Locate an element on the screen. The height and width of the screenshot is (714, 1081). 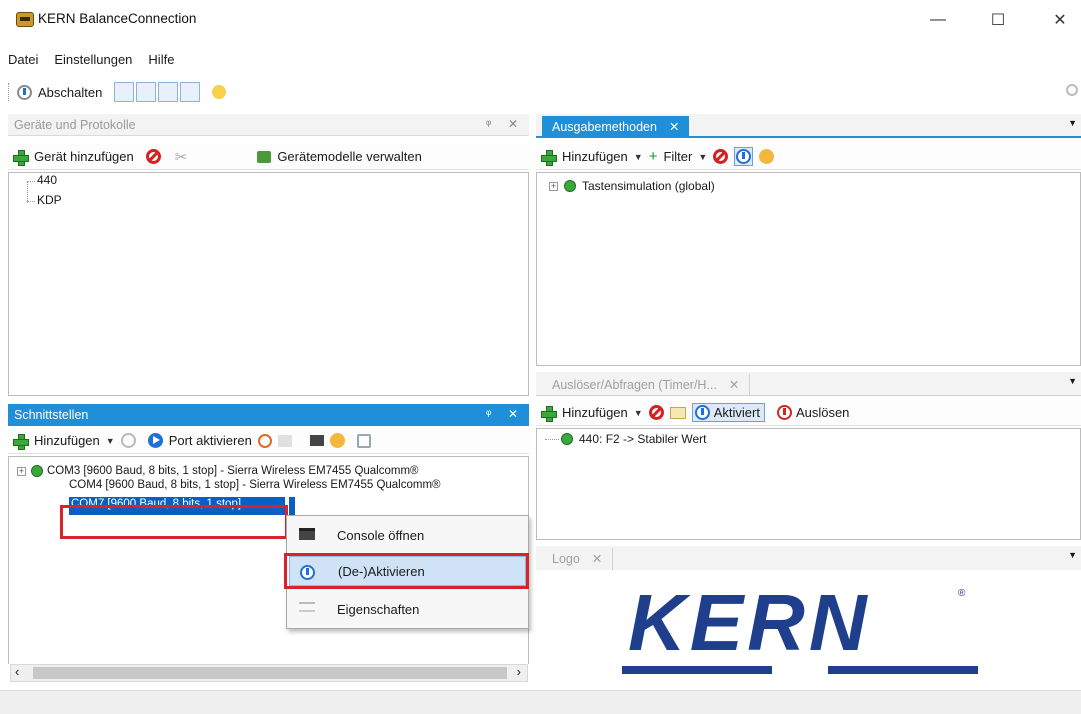
triggers-toolbar: Hinzufügen ▼ Aktiviert Auslösen is located at coordinates (808, 413).